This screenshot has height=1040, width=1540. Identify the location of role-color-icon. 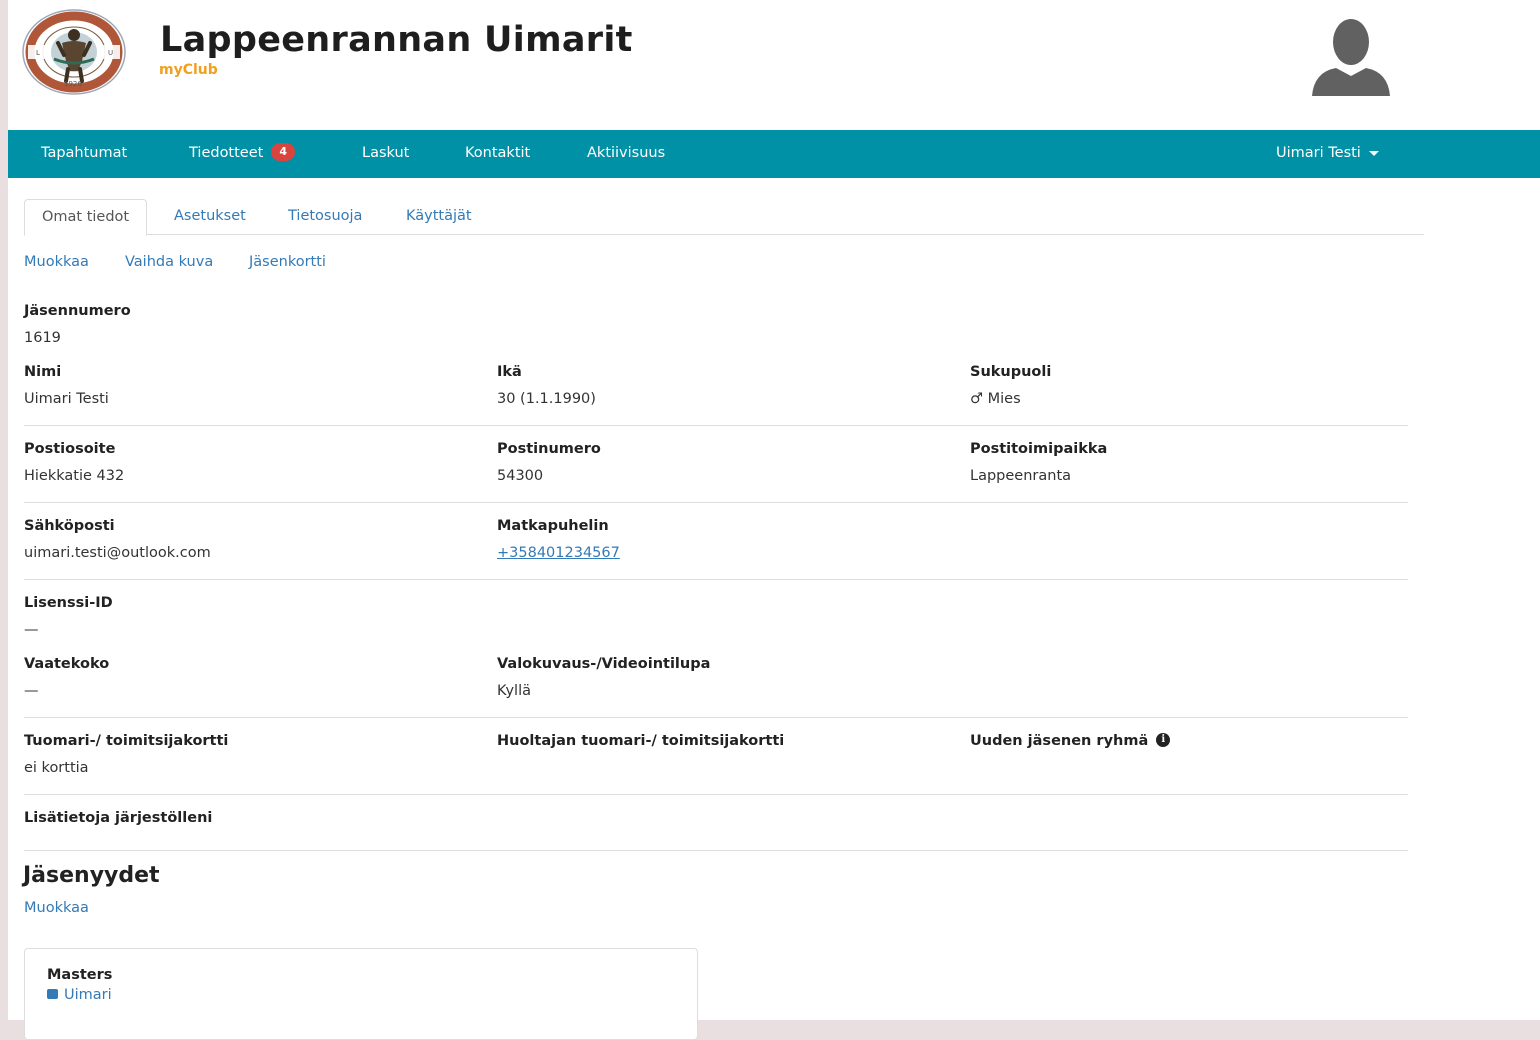
(52, 994).